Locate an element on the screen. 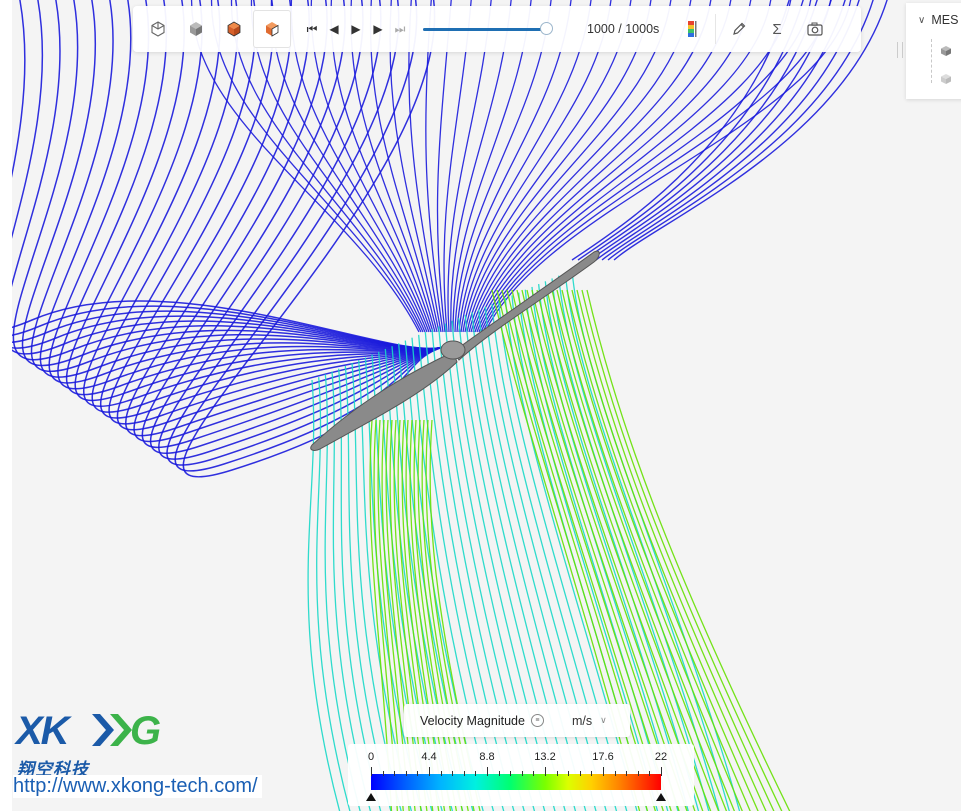  probe-pen-icon is located at coordinates (739, 29).